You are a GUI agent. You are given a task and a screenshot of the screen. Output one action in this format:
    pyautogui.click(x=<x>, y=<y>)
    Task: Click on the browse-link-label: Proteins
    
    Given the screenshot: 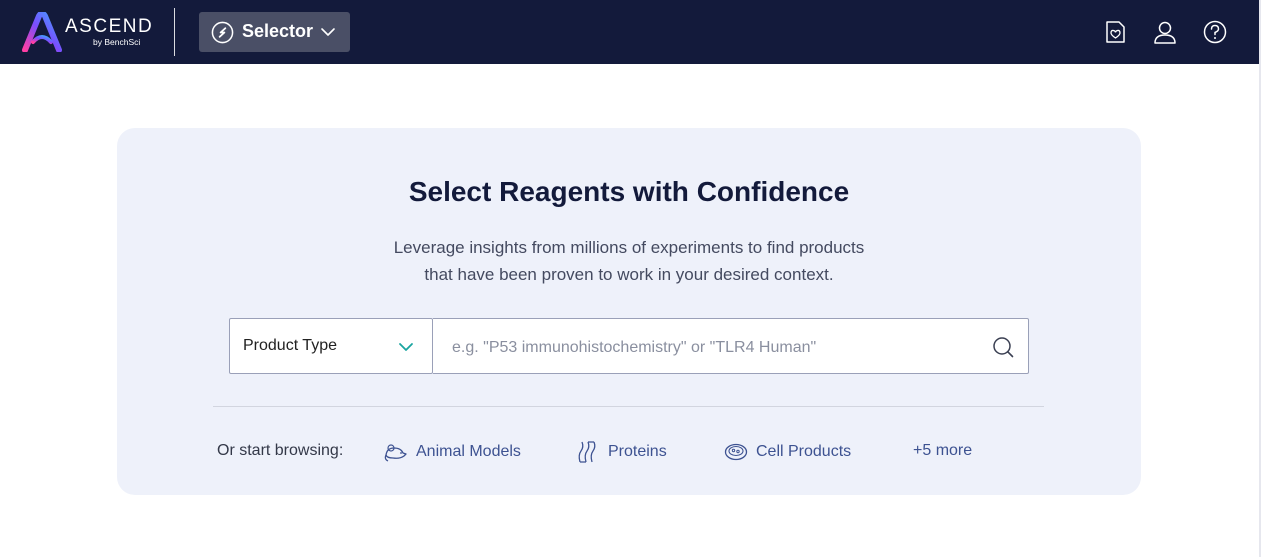 What is the action you would take?
    pyautogui.click(x=637, y=451)
    